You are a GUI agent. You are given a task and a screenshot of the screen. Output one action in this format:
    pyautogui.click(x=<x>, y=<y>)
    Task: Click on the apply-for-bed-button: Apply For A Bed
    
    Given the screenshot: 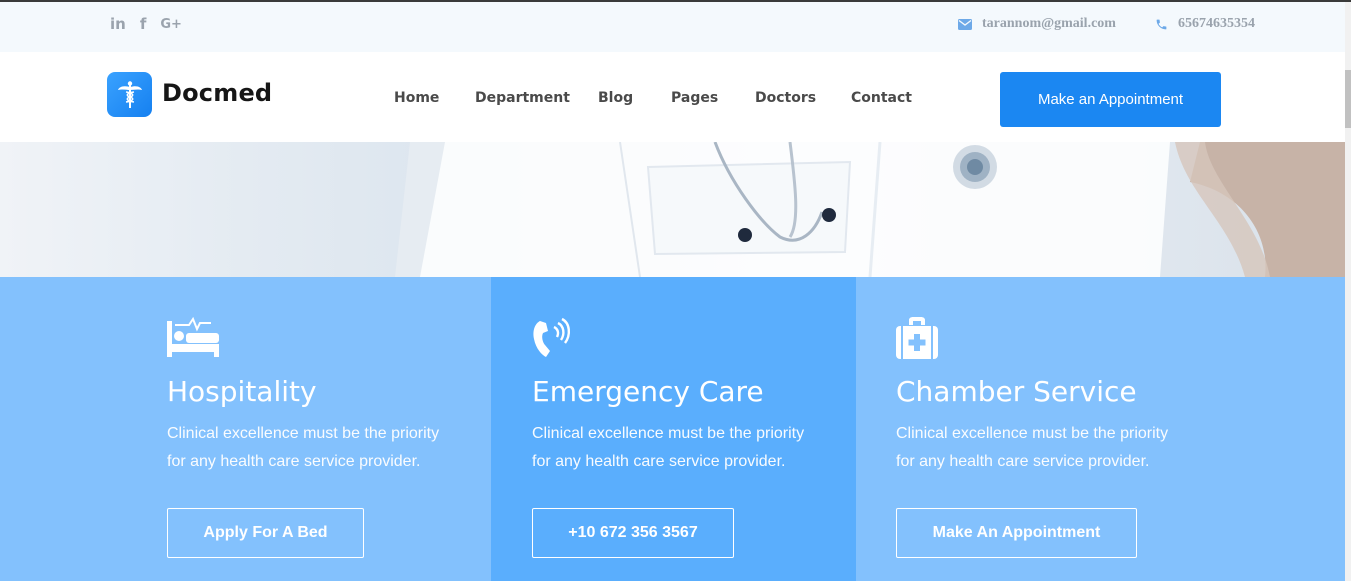 What is the action you would take?
    pyautogui.click(x=265, y=533)
    